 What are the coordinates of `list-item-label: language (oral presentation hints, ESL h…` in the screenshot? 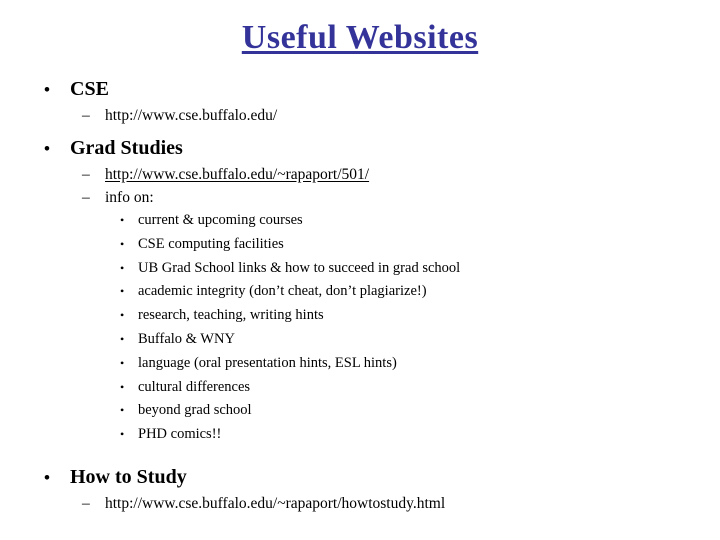 It's located at (267, 362).